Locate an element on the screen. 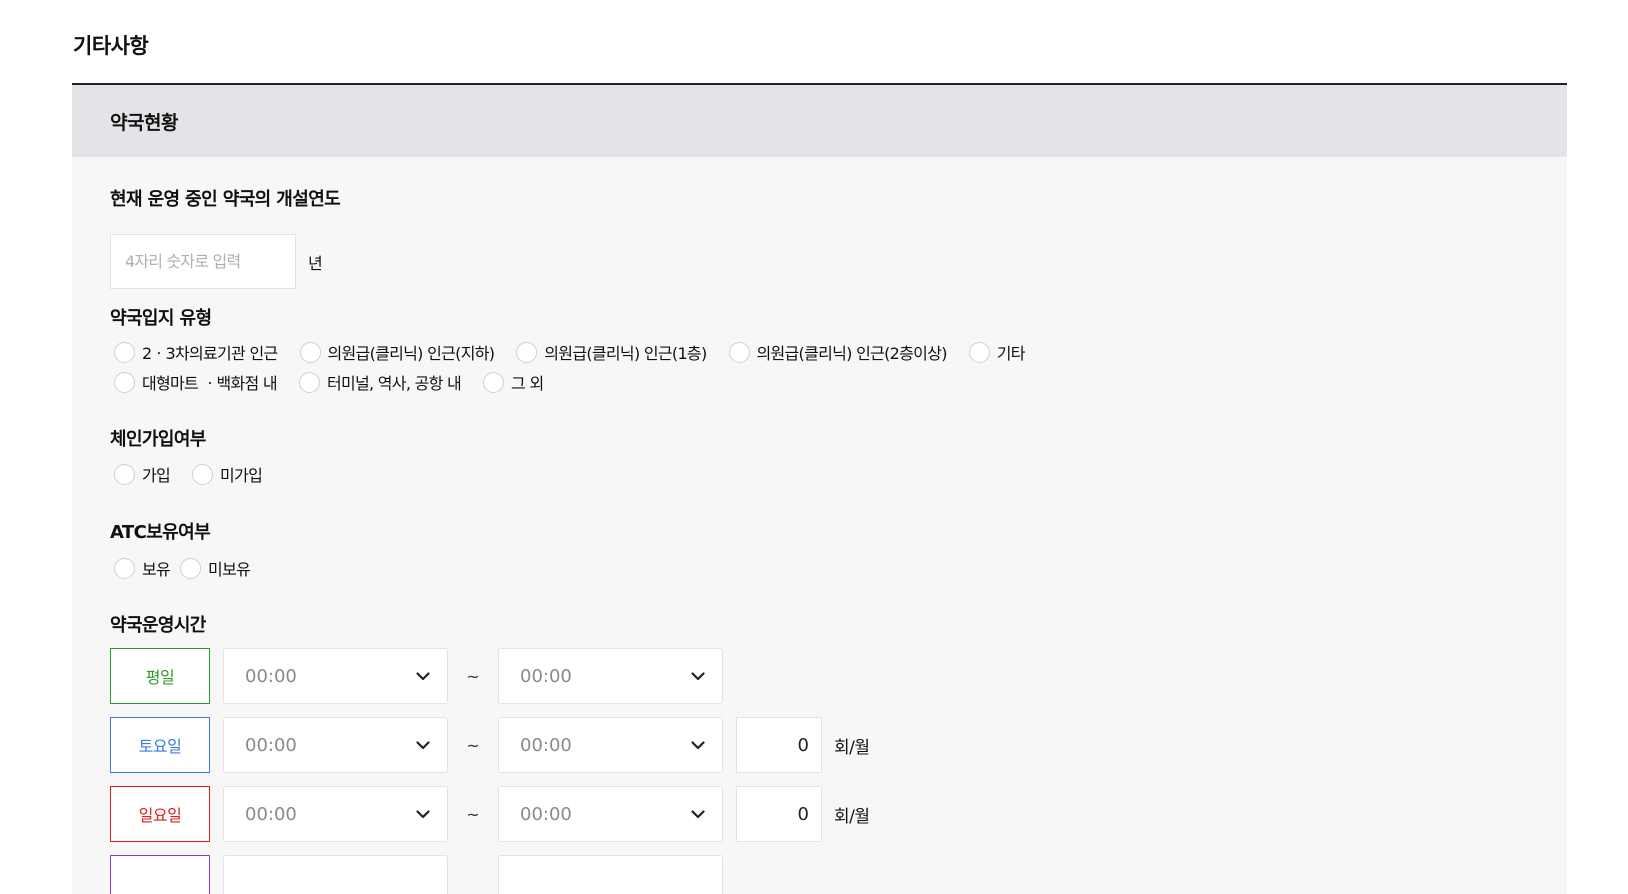  operating-hours-label: 약국운영시간 is located at coordinates (158, 625).